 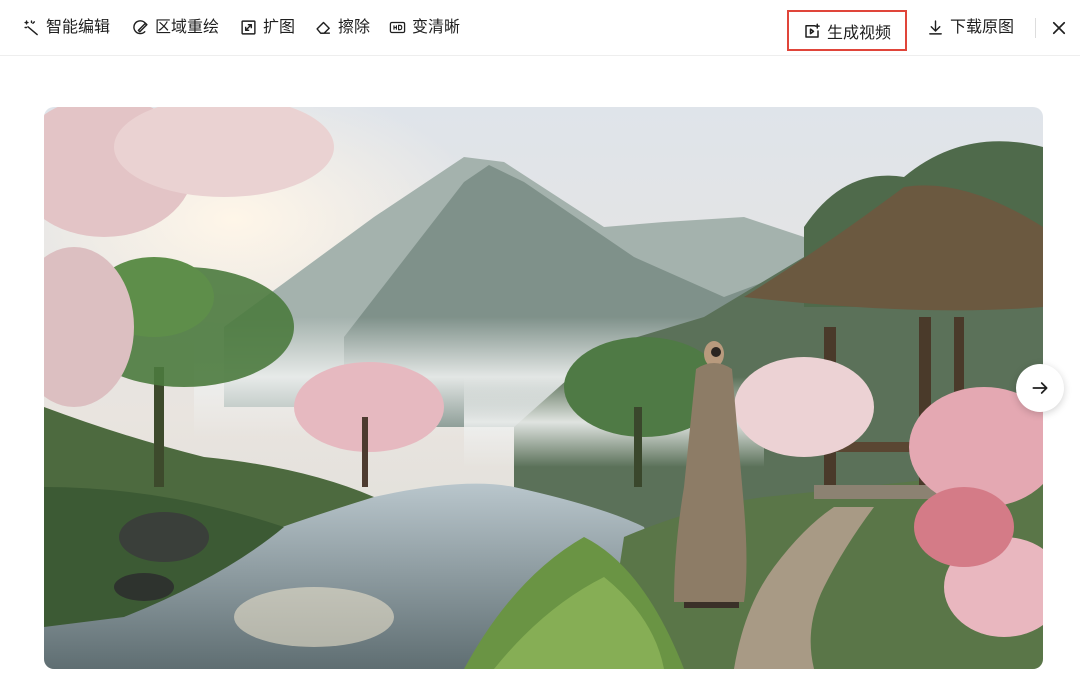 What do you see at coordinates (540, 28) in the screenshot?
I see `image-toolbar: 智能编辑 区域重绘 扩图 擦除 变清晰 生成视频 下载原图` at bounding box center [540, 28].